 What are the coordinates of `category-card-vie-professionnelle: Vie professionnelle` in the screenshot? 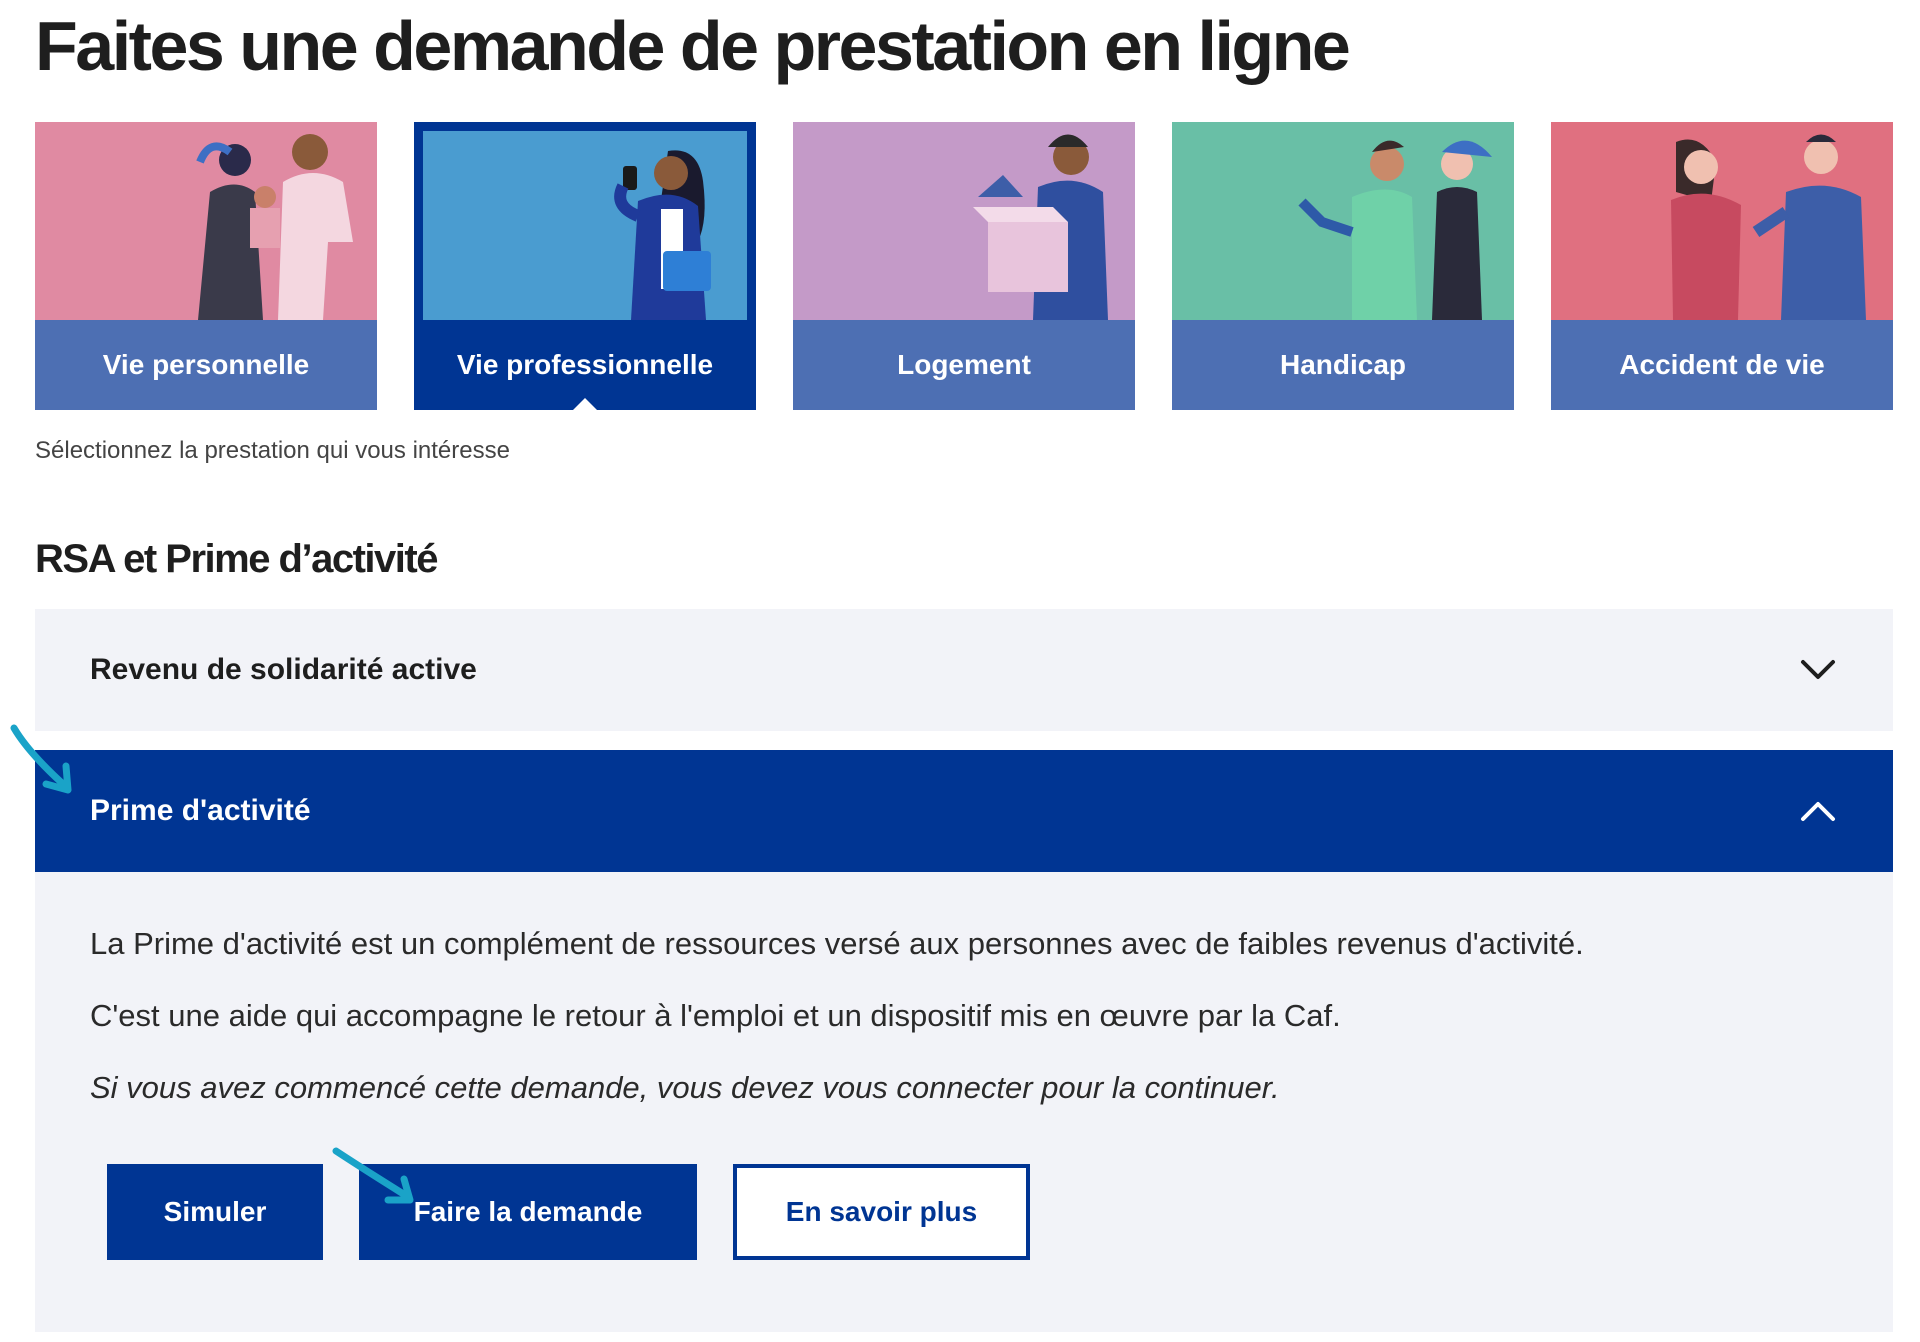 It's located at (585, 266).